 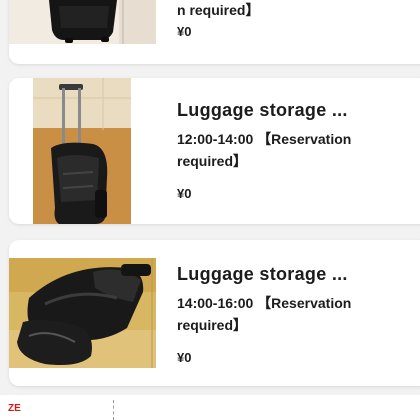 What do you see at coordinates (14, 408) in the screenshot?
I see `store-logo: ZE` at bounding box center [14, 408].